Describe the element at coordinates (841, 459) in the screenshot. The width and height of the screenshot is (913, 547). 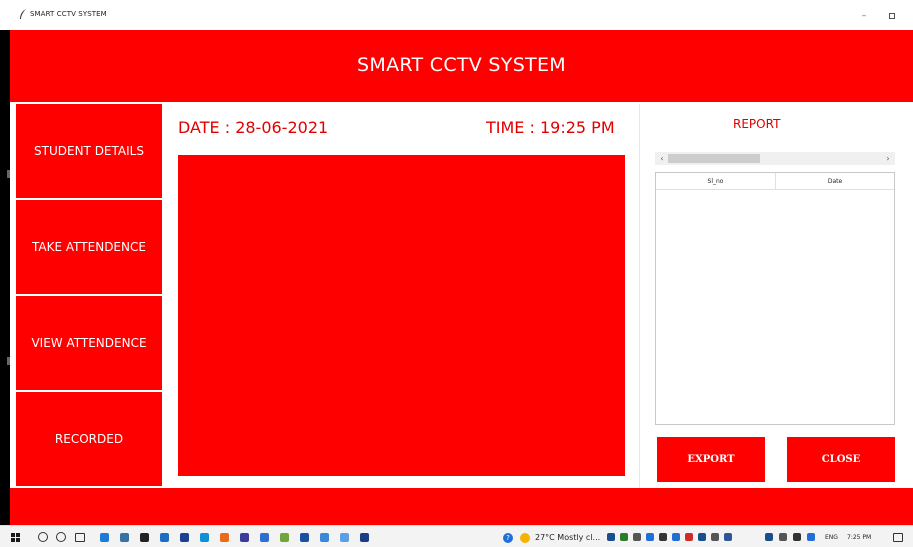
I see `close-button: CLOSE` at that location.